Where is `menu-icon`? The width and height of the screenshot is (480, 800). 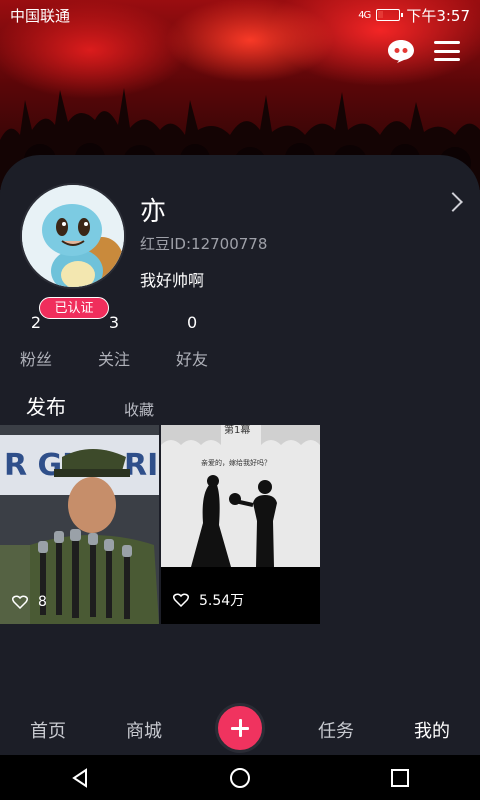
menu-icon is located at coordinates (447, 51).